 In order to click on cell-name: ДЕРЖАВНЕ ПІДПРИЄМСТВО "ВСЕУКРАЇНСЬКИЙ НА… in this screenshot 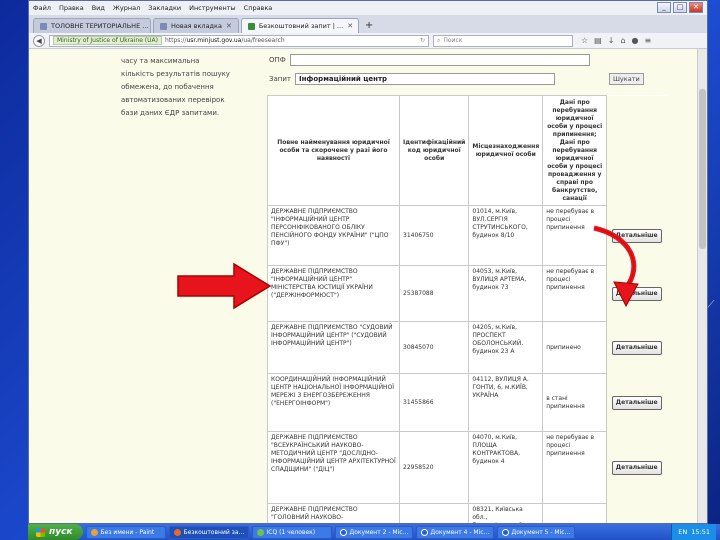, I will do `click(333, 467)`.